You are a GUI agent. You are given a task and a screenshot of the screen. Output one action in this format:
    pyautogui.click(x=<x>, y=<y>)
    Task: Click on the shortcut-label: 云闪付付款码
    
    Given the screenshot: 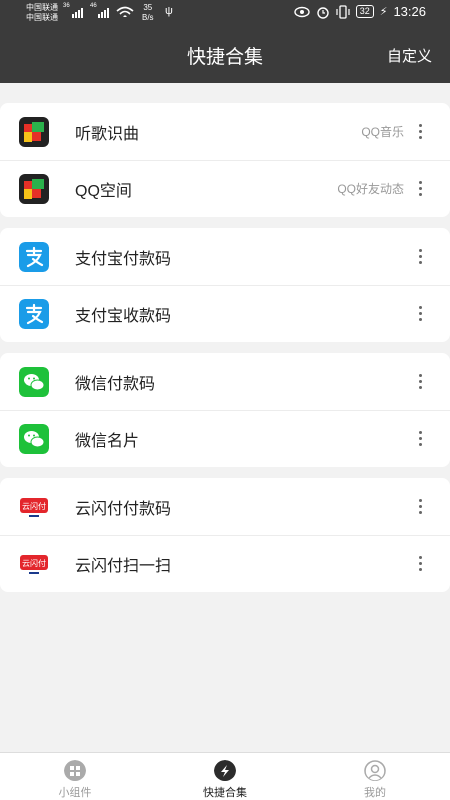 What is the action you would take?
    pyautogui.click(x=123, y=509)
    